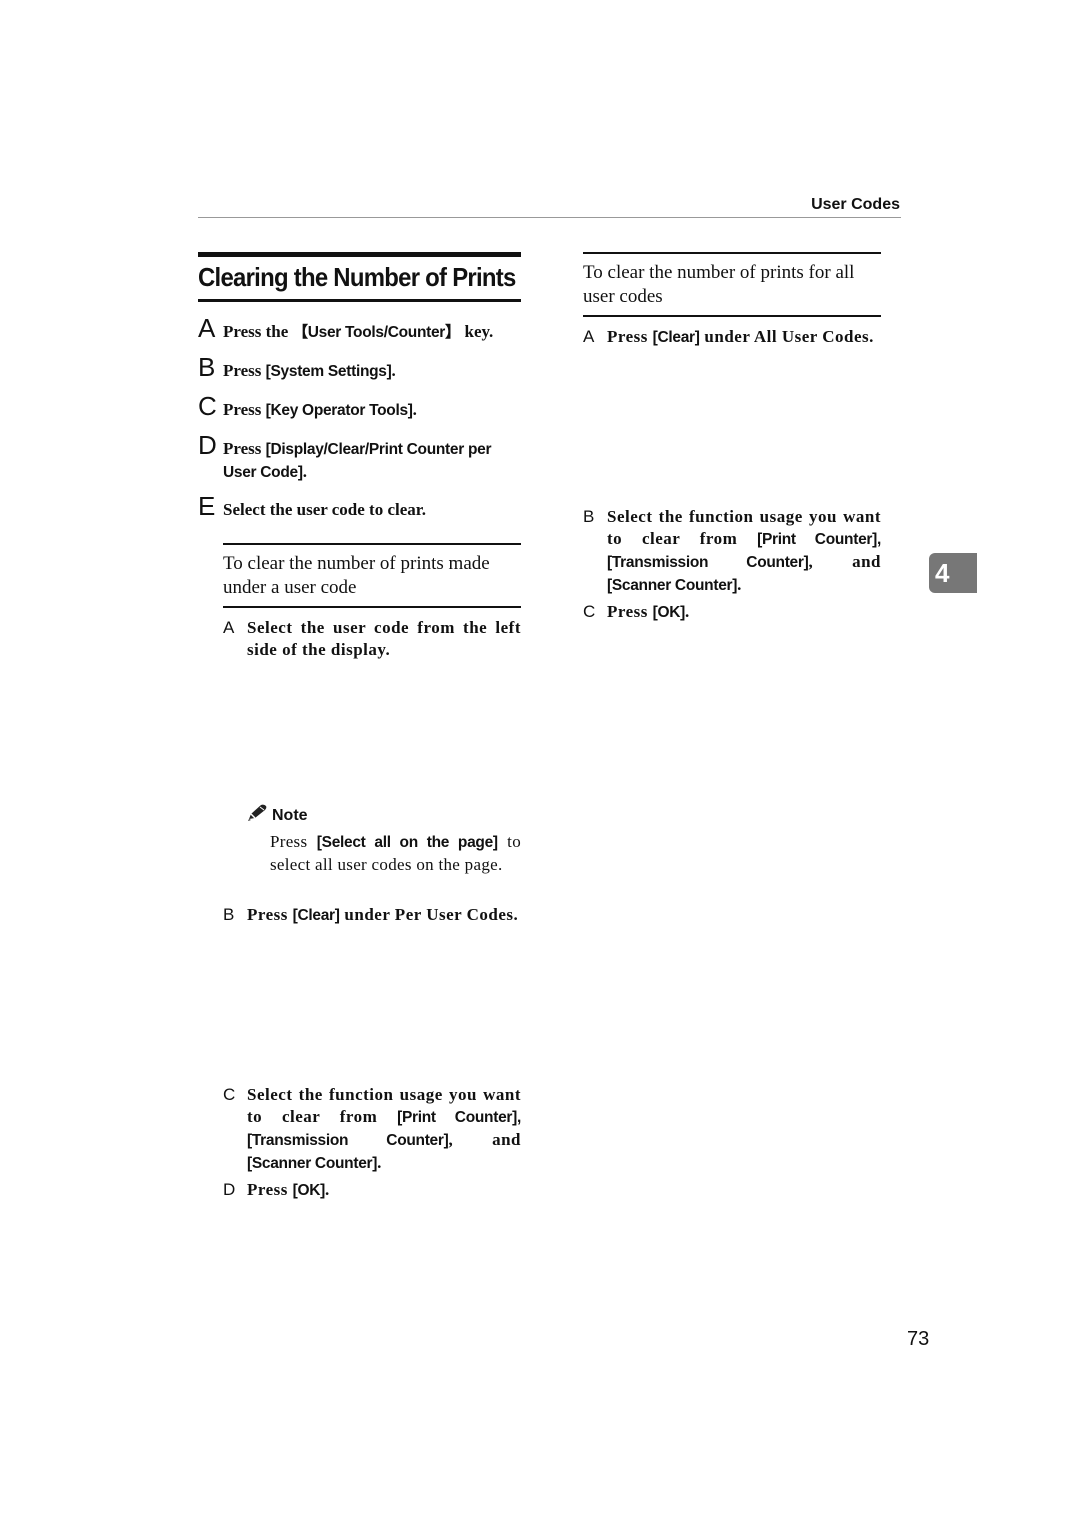 Image resolution: width=1080 pixels, height=1526 pixels. What do you see at coordinates (786, 336) in the screenshot?
I see `substep-text-end: under All User Codes.` at bounding box center [786, 336].